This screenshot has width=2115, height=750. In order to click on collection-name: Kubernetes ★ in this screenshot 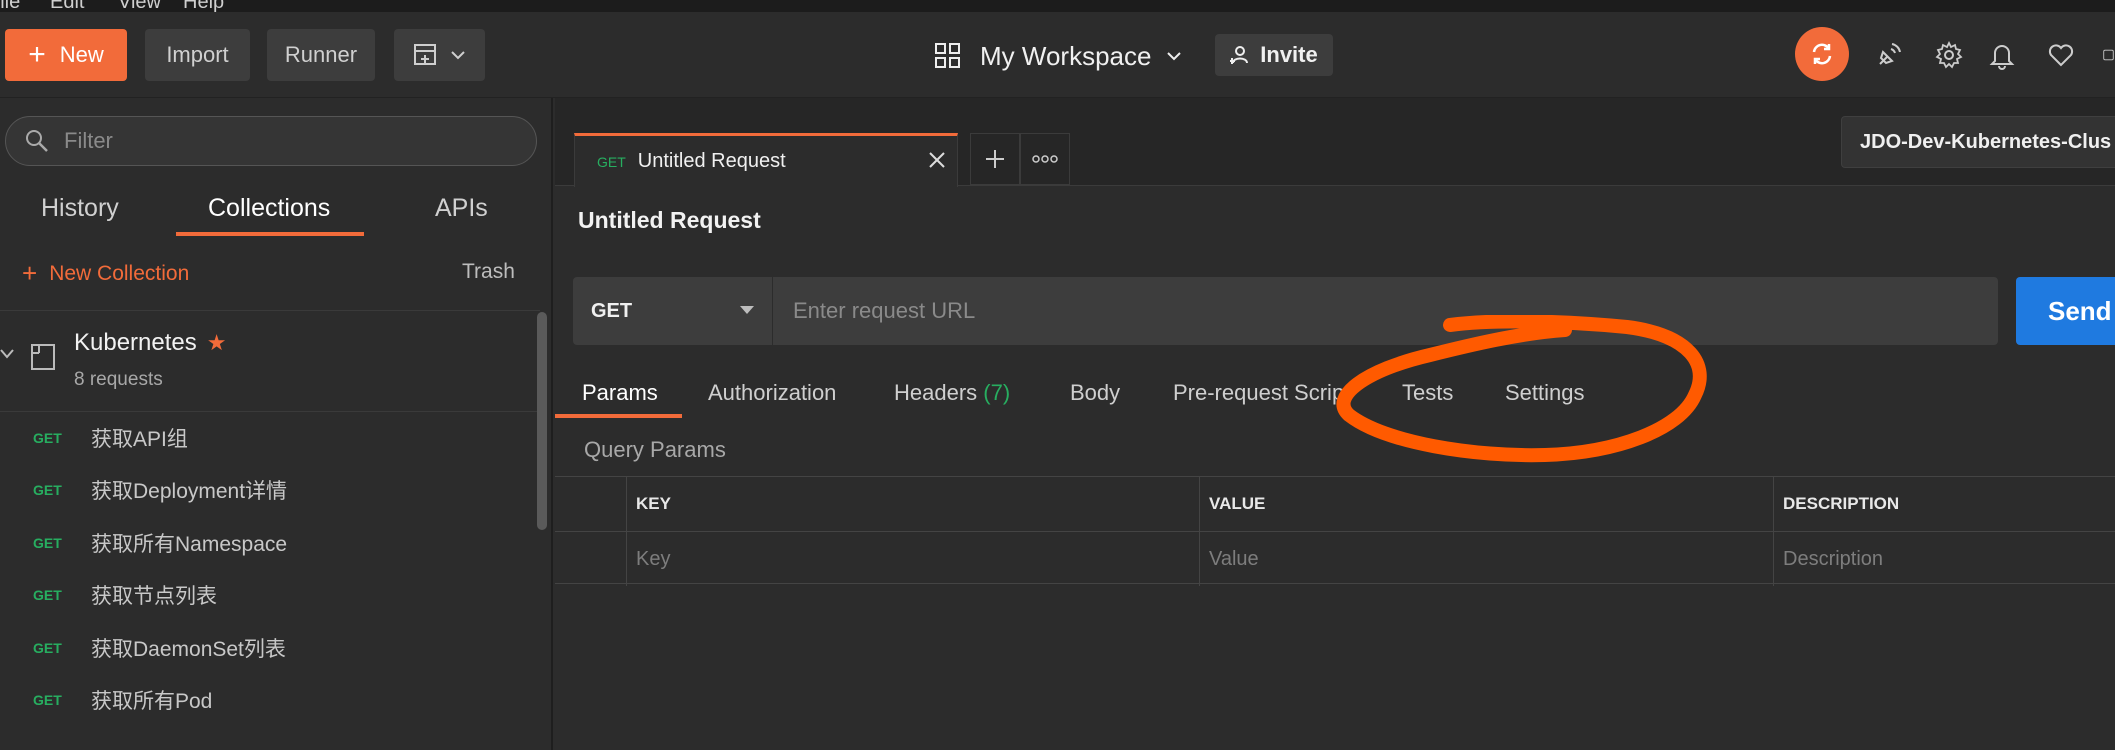, I will do `click(150, 343)`.